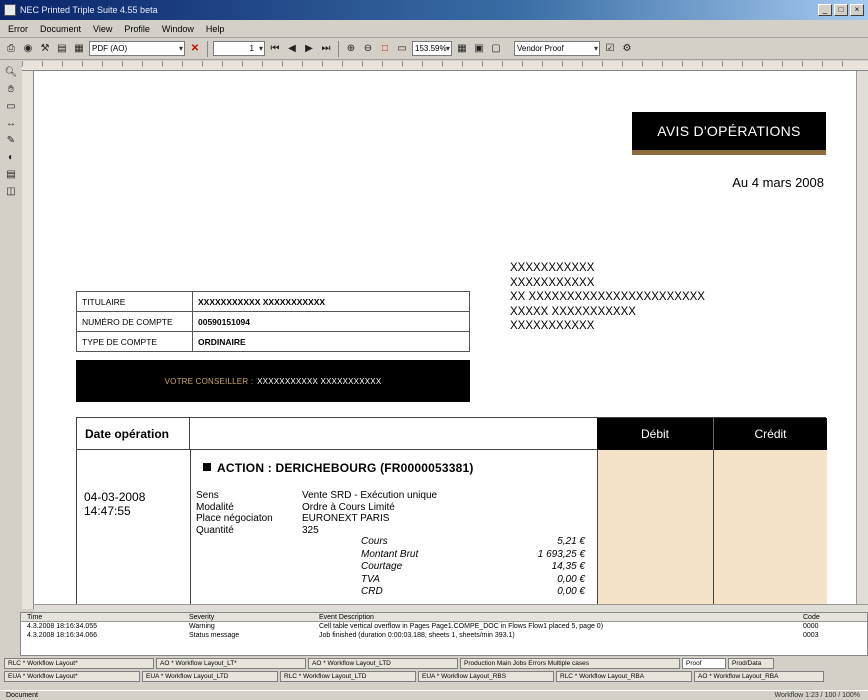  What do you see at coordinates (102, 29) in the screenshot?
I see `menu-view: View` at bounding box center [102, 29].